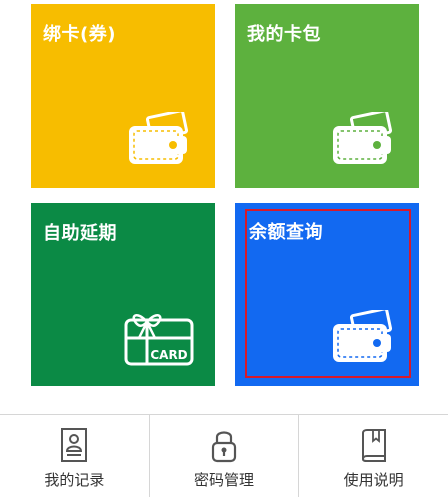 This screenshot has height=497, width=448. What do you see at coordinates (159, 339) in the screenshot?
I see `gift-card-icon: CARD` at bounding box center [159, 339].